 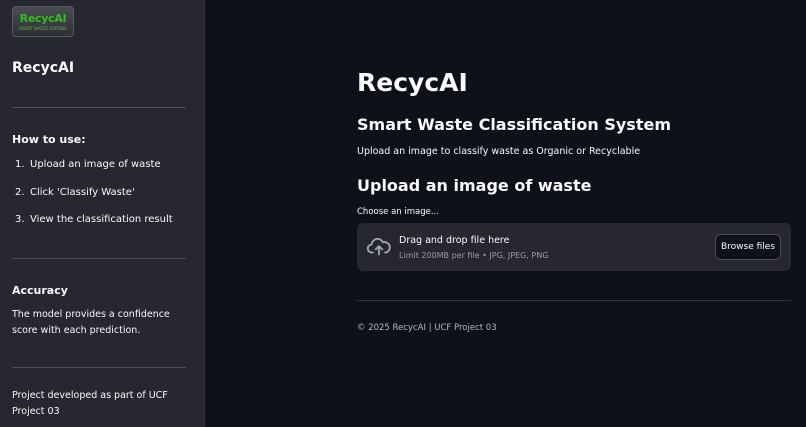 I want to click on step-item: 1. Upload an image of waste, so click(x=88, y=164).